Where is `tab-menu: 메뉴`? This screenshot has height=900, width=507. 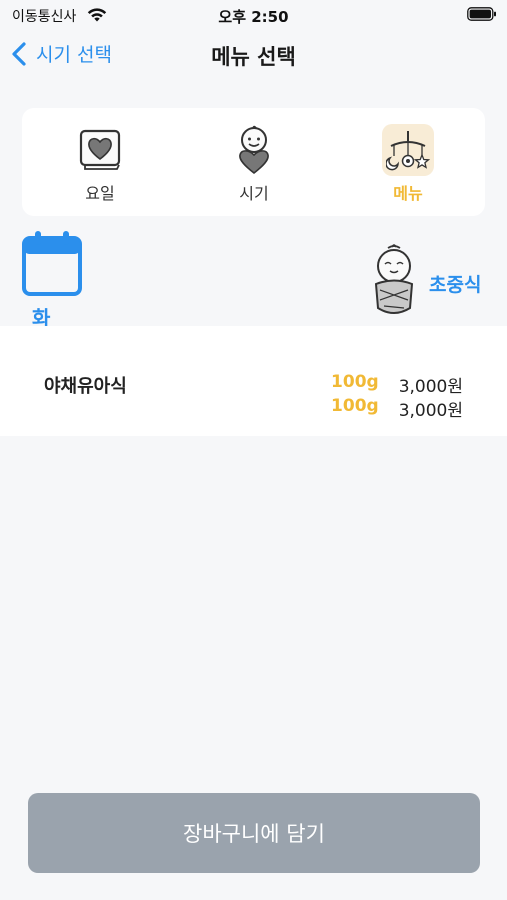 tab-menu: 메뉴 is located at coordinates (408, 165).